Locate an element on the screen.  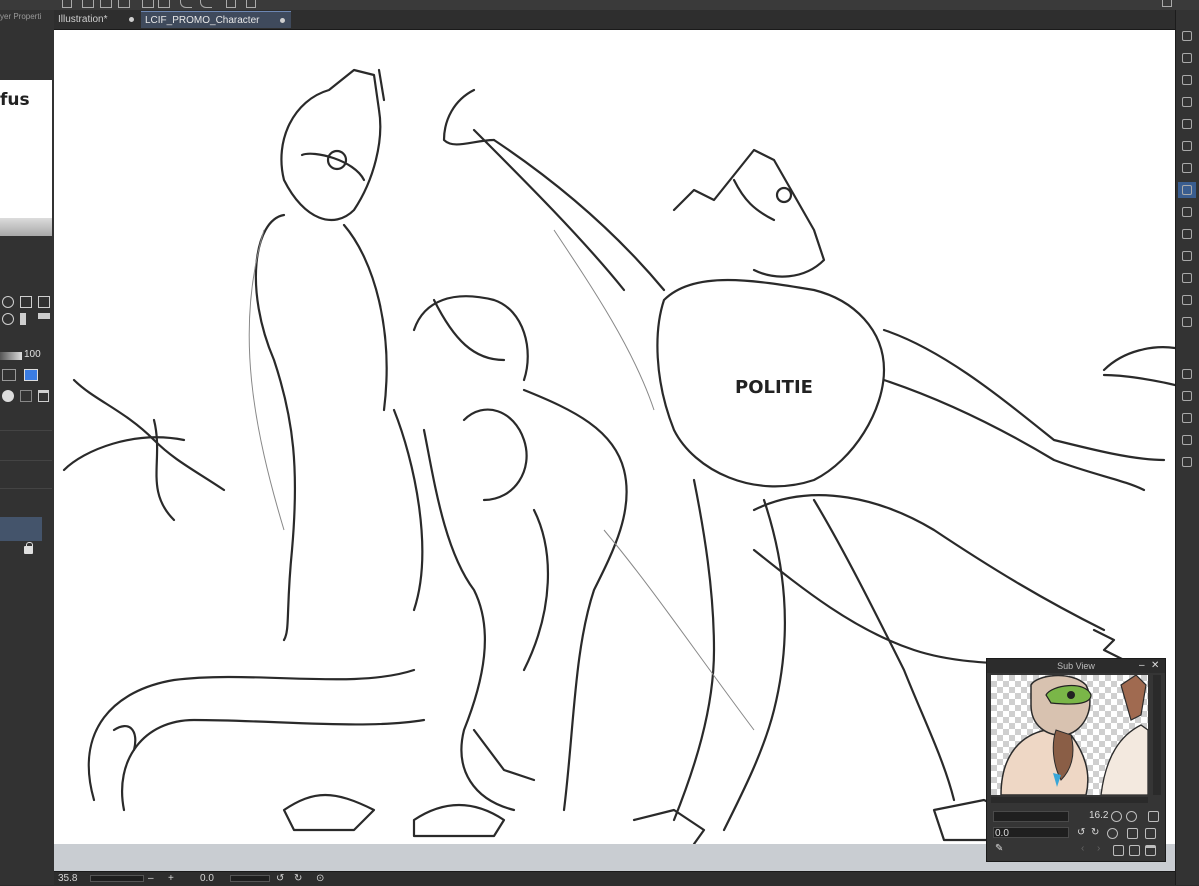
rotation-slider is located at coordinates (250, 878).